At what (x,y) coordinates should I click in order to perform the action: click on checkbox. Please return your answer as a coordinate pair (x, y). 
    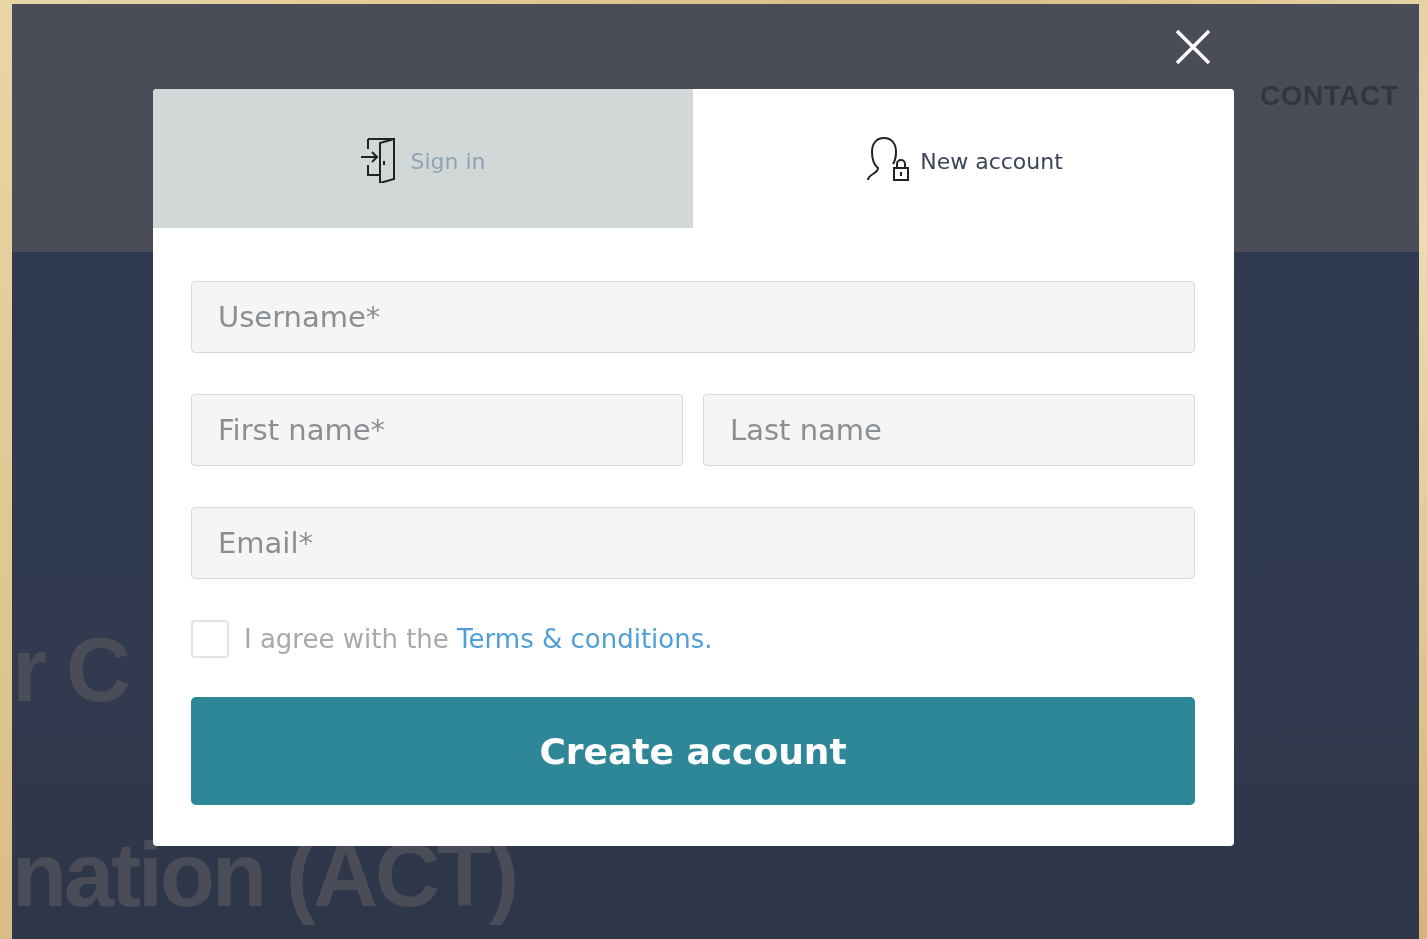
    Looking at the image, I should click on (210, 639).